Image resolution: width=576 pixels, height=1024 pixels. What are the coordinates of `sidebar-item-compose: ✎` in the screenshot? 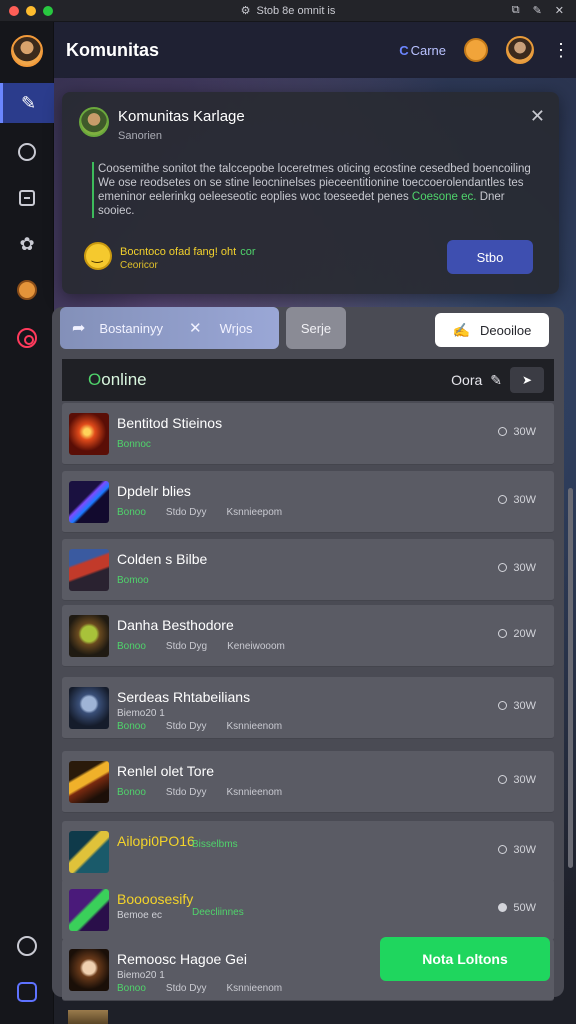 It's located at (27, 103).